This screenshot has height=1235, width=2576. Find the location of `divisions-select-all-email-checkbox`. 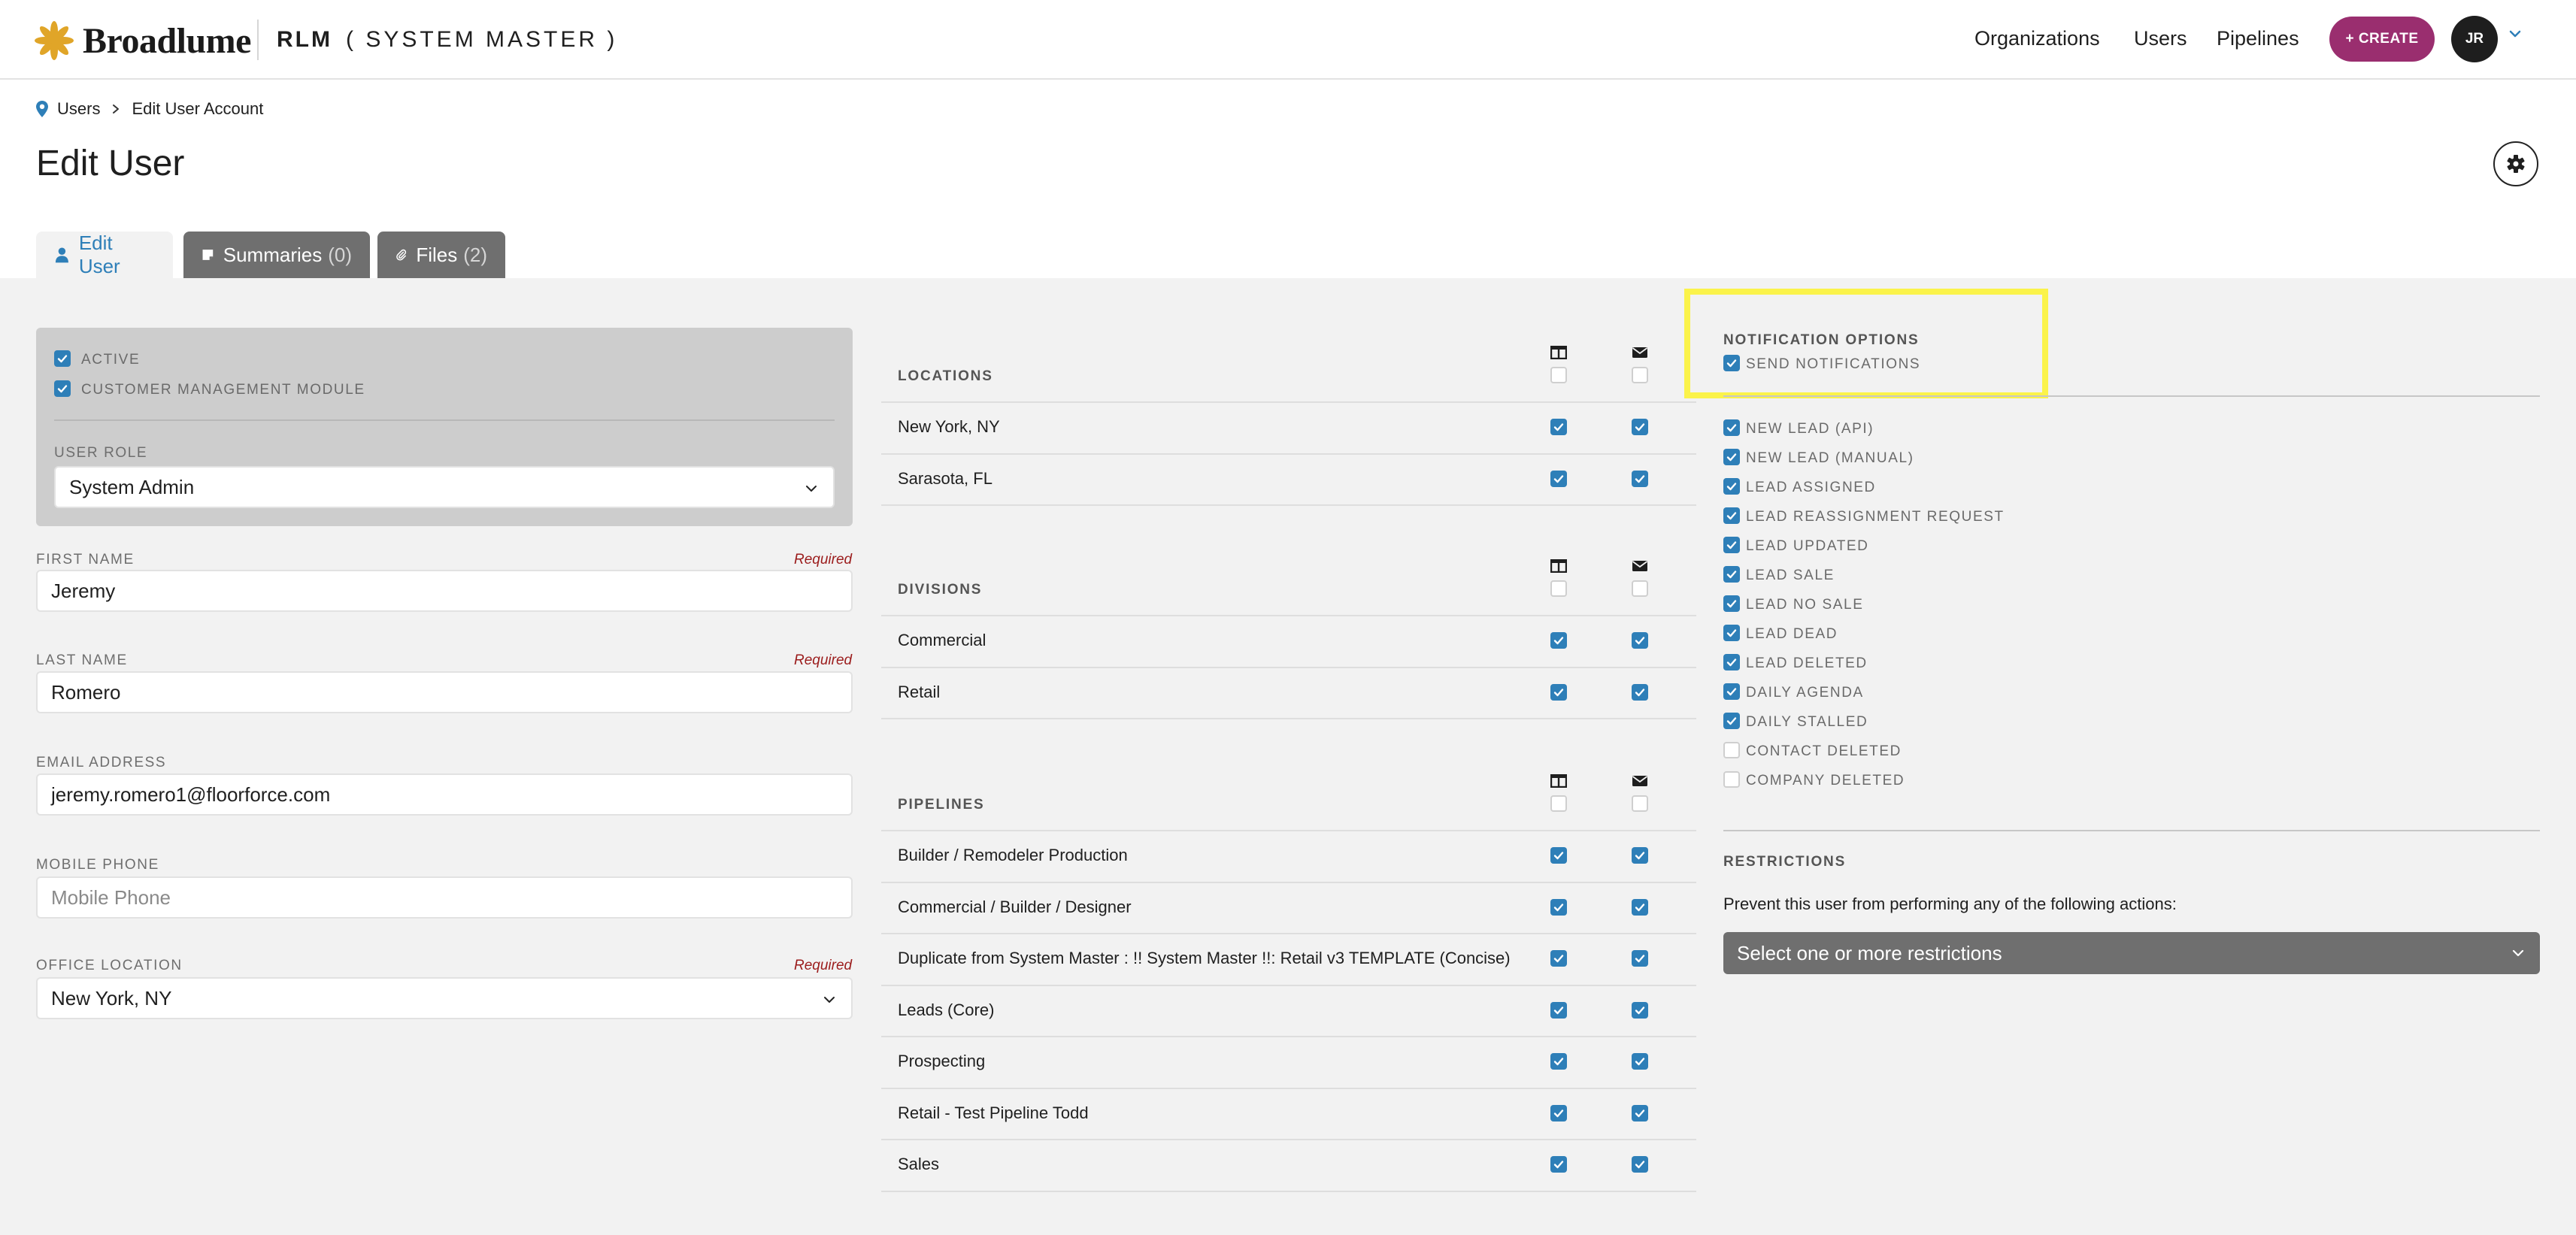

divisions-select-all-email-checkbox is located at coordinates (1640, 588).